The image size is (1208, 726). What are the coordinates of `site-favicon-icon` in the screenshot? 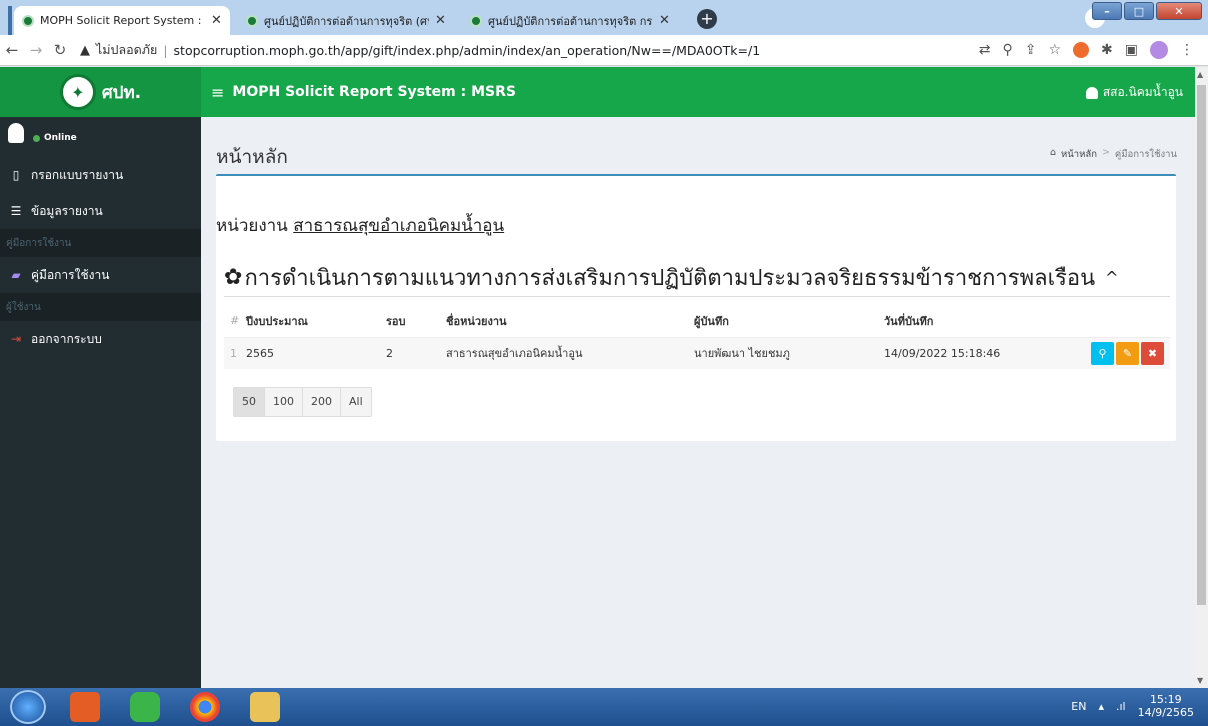 It's located at (28, 20).